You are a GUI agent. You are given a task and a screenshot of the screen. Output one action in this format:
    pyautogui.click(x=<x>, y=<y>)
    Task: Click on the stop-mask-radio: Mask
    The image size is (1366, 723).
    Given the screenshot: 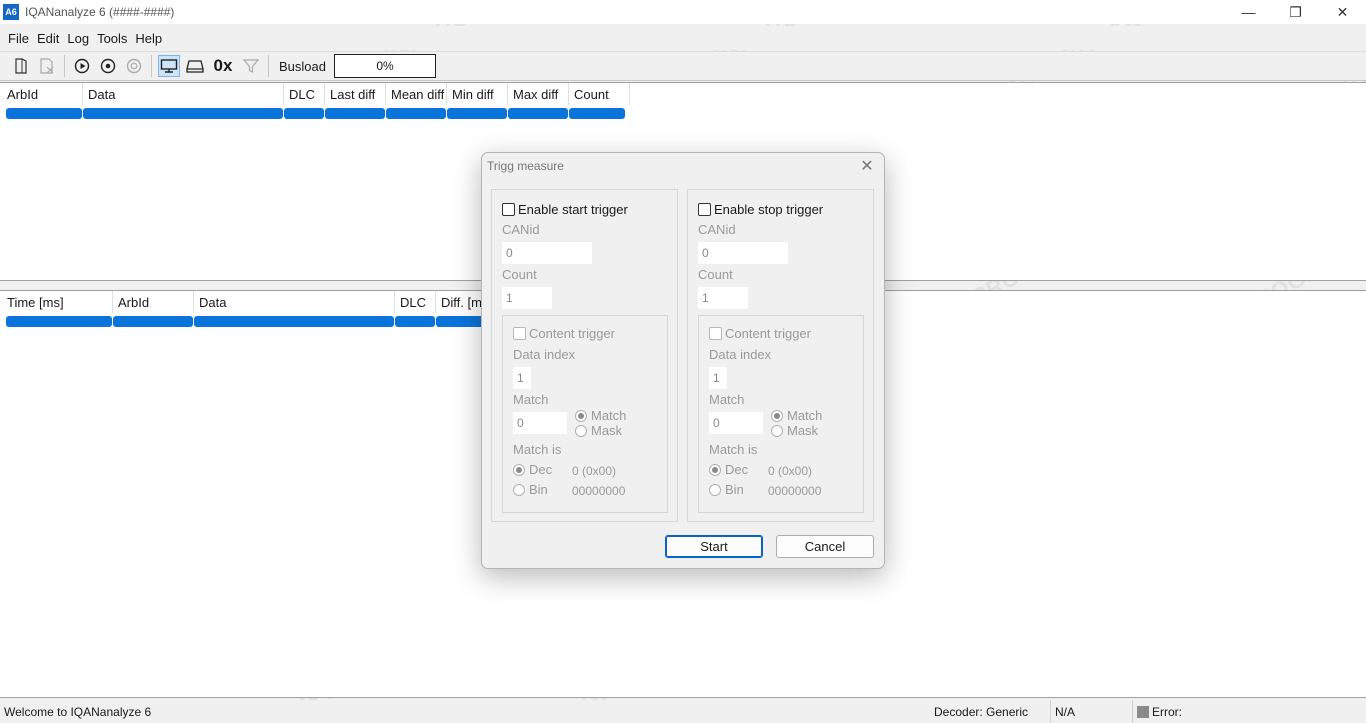 What is the action you would take?
    pyautogui.click(x=794, y=430)
    